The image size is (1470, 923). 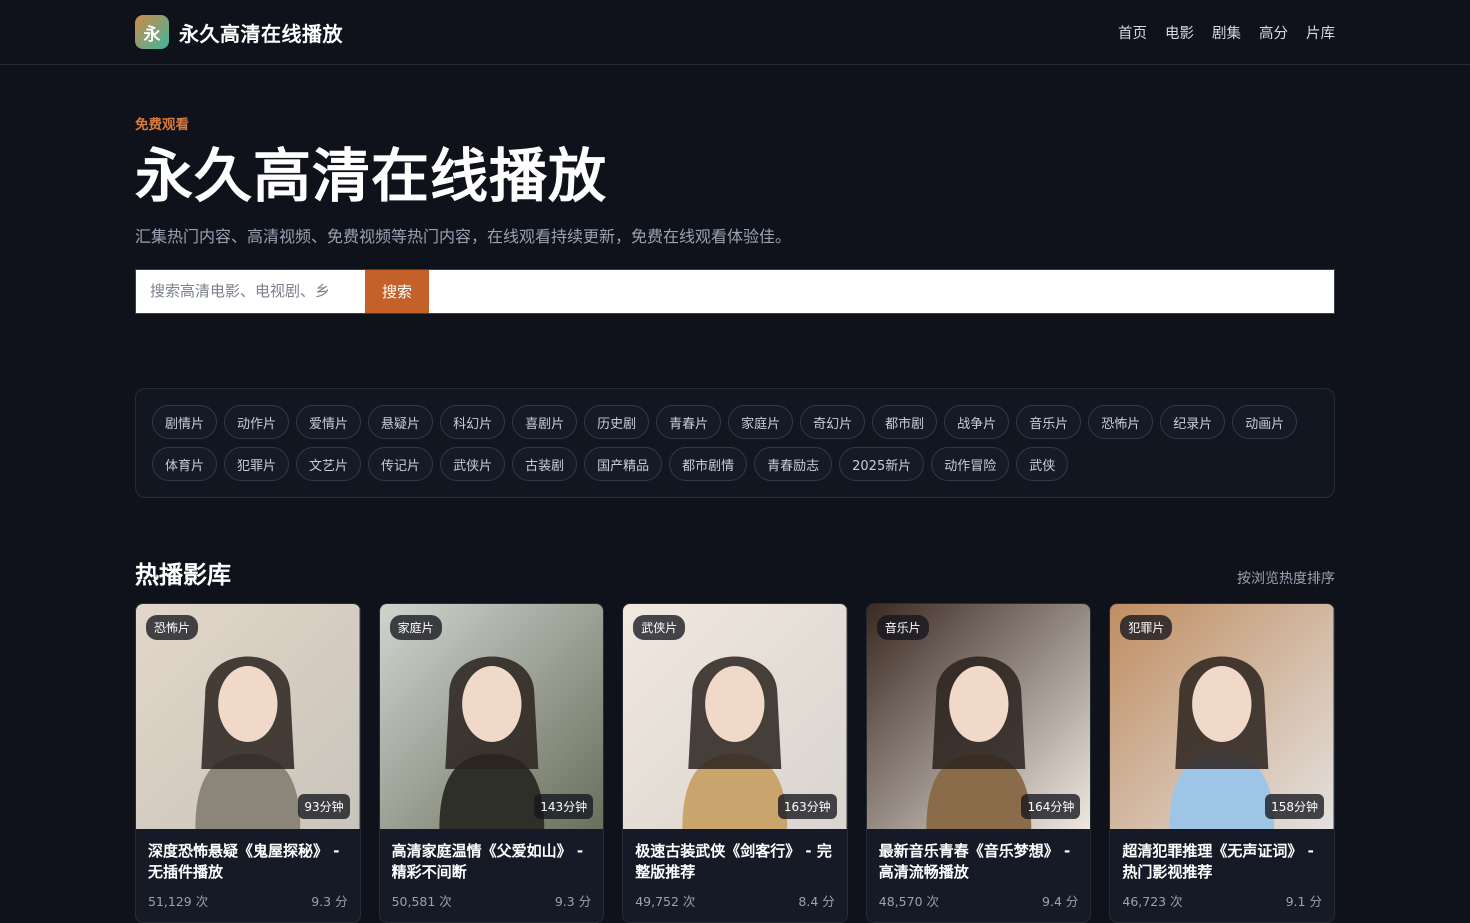 What do you see at coordinates (152, 32) in the screenshot?
I see `site-logo: 永` at bounding box center [152, 32].